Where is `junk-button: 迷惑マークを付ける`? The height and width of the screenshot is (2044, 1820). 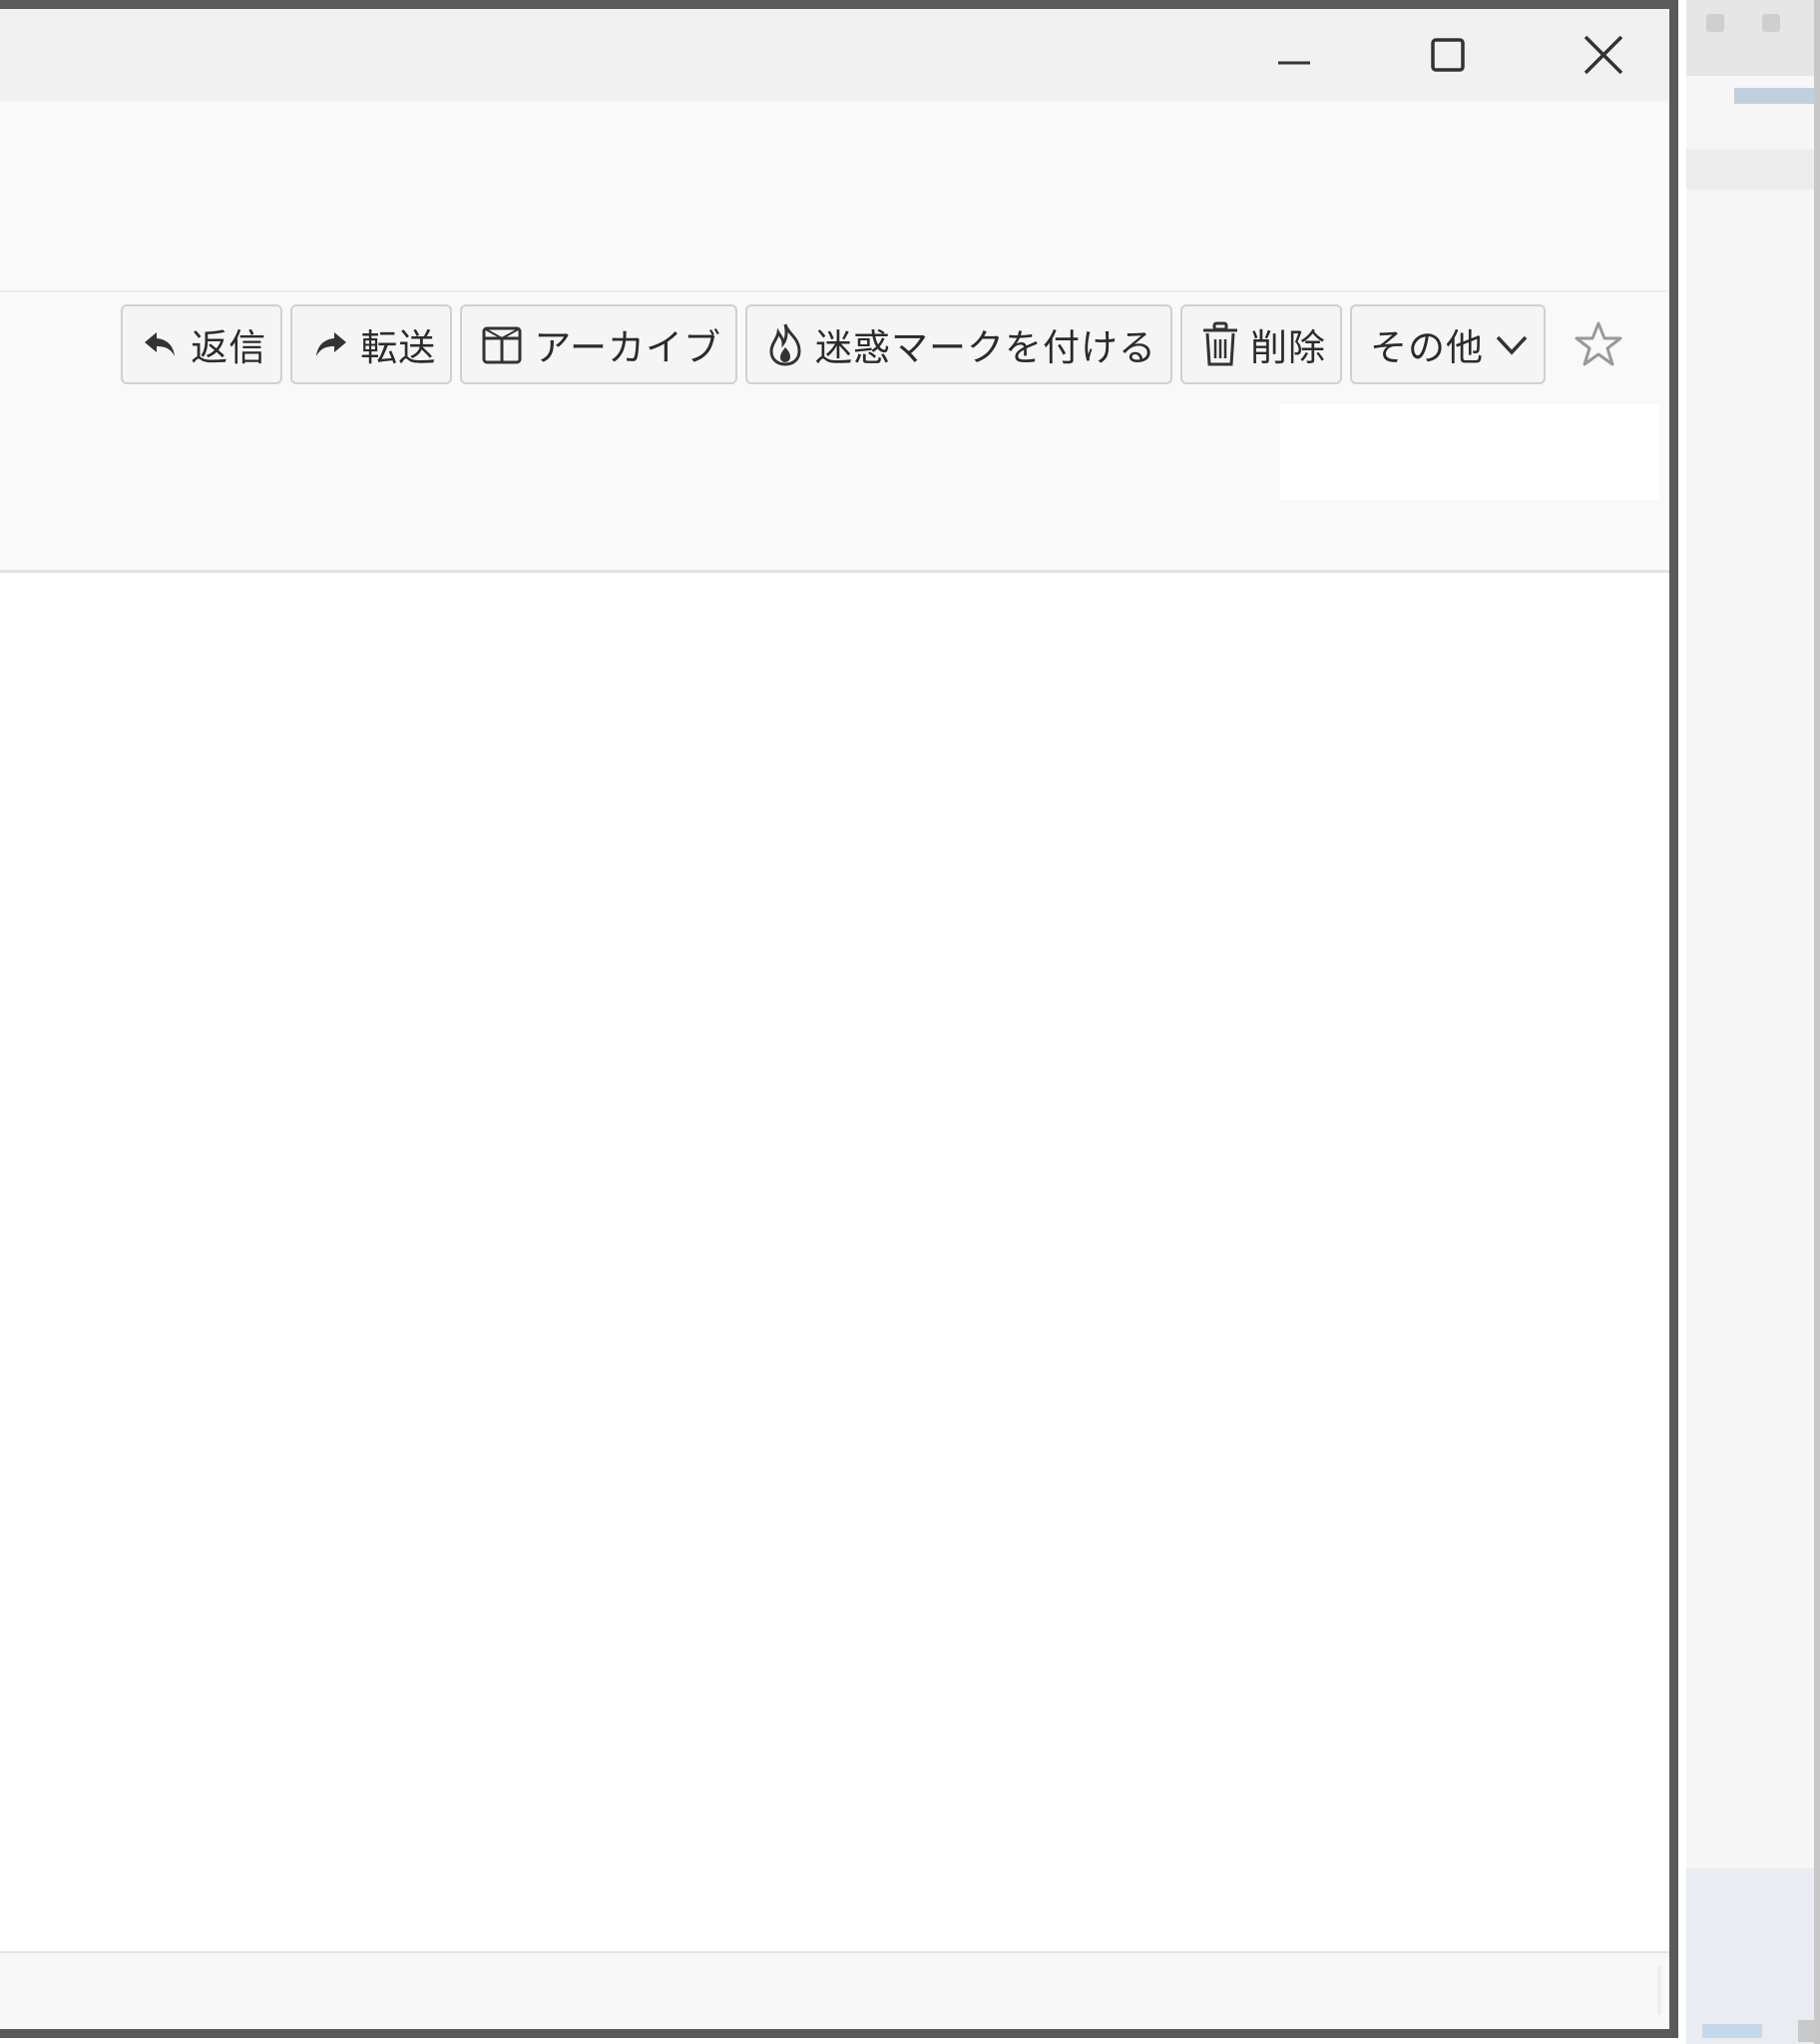
junk-button: 迷惑マークを付ける is located at coordinates (959, 344).